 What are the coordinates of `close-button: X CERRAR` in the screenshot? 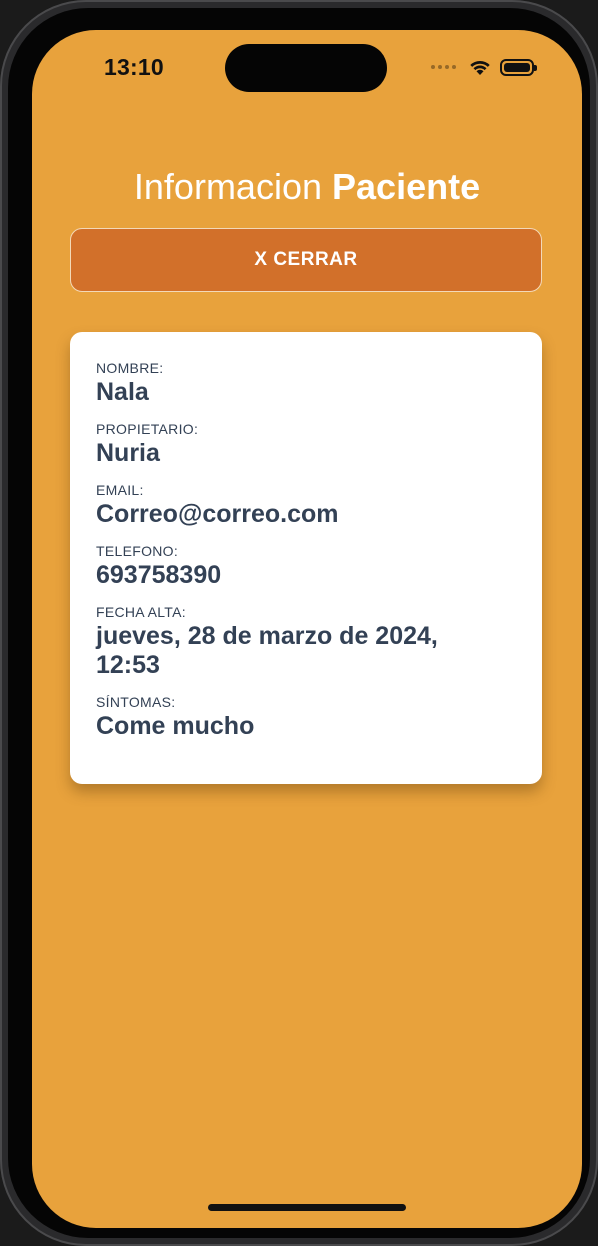 It's located at (306, 260).